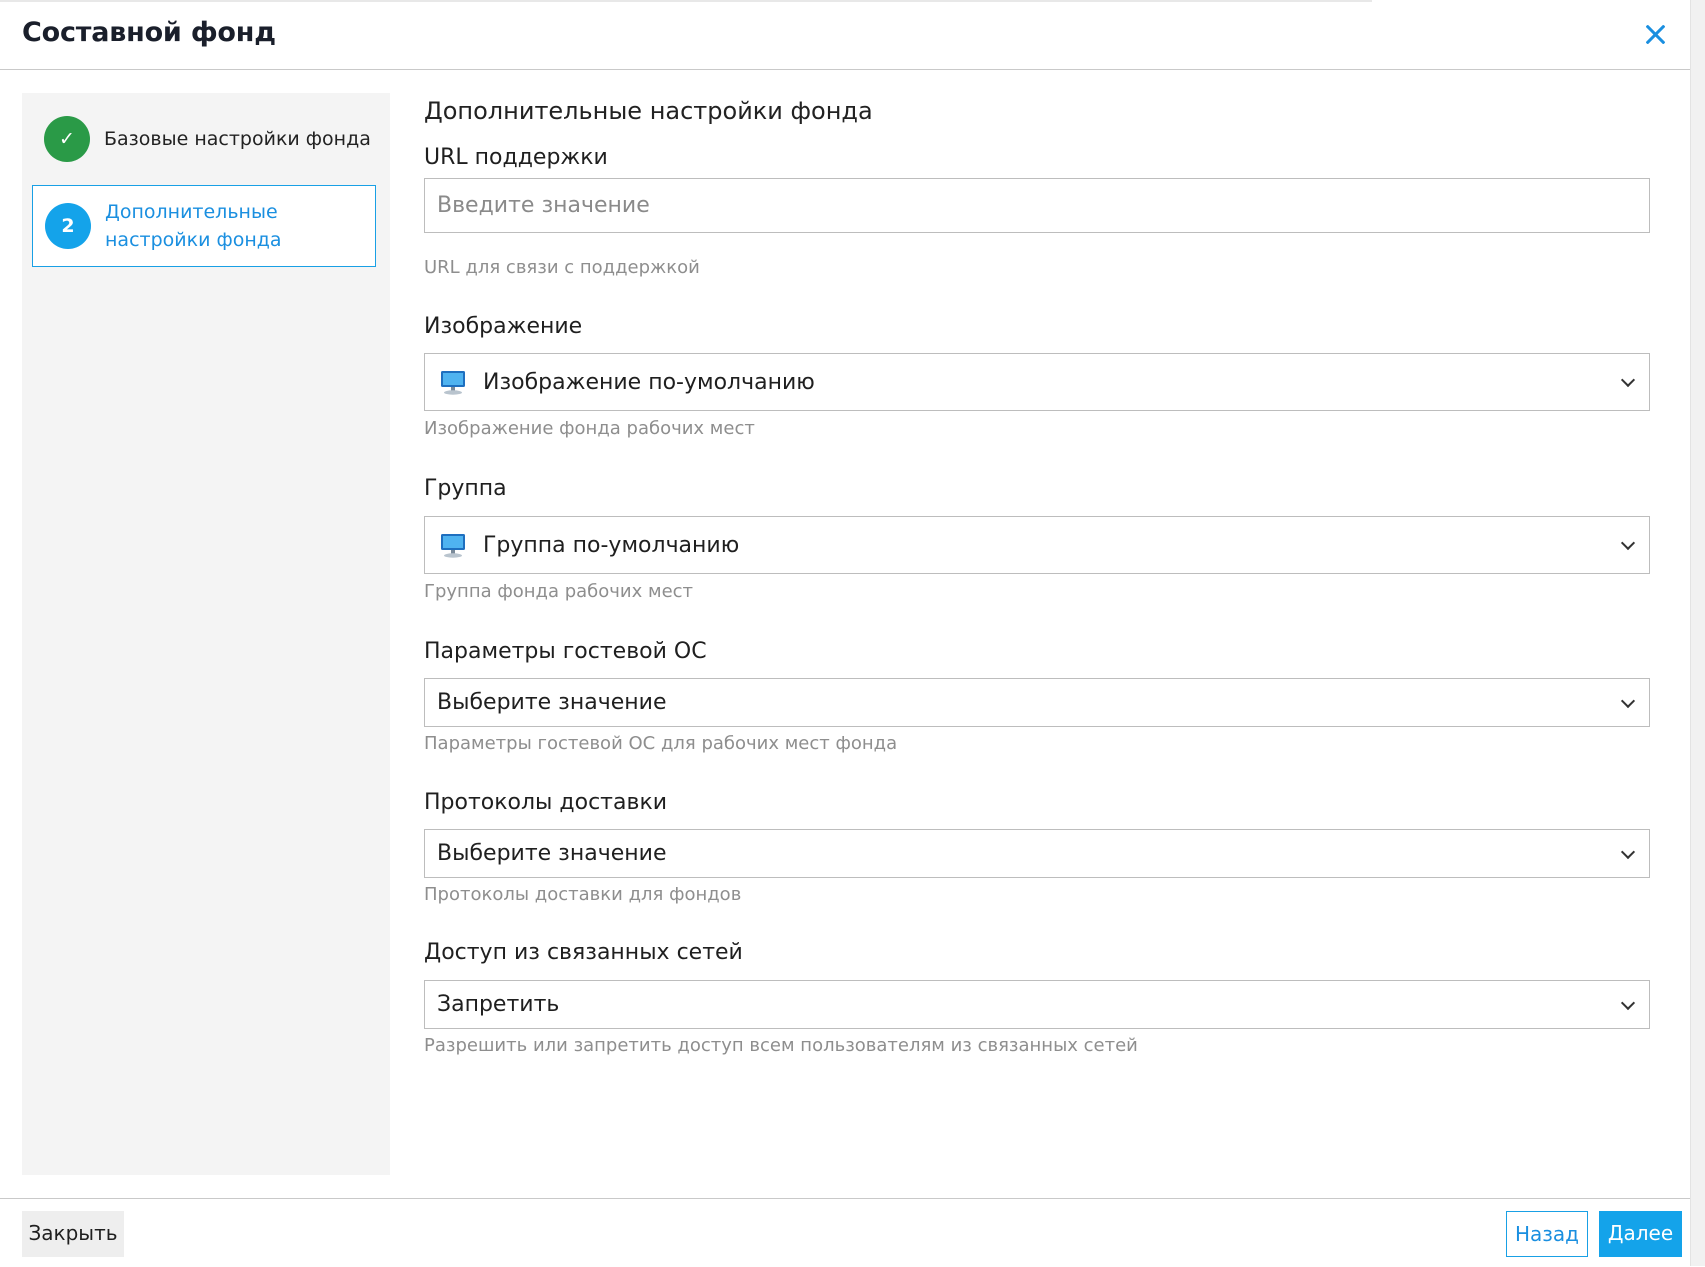 The width and height of the screenshot is (1705, 1267). What do you see at coordinates (1547, 1234) in the screenshot?
I see `back-button: Назад` at bounding box center [1547, 1234].